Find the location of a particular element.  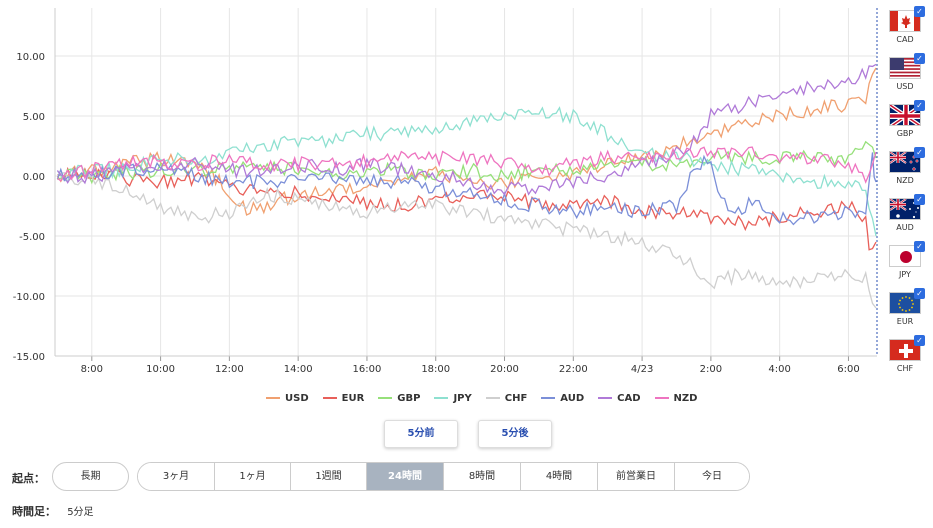

currency-toggle-aud: ✓ AUD is located at coordinates (907, 218).